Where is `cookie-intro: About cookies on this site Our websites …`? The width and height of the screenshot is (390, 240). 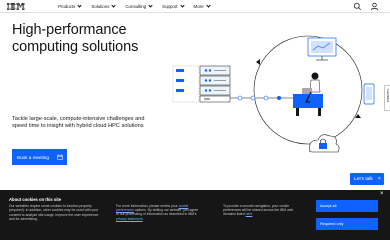
cookie-intro: About cookies on this site Our websites … is located at coordinates (56, 209).